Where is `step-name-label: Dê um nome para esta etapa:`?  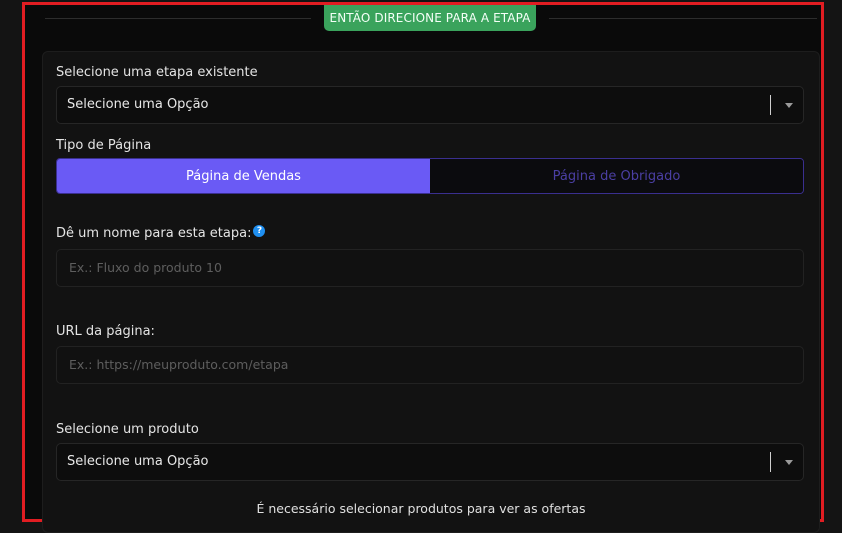 step-name-label: Dê um nome para esta etapa: is located at coordinates (154, 233).